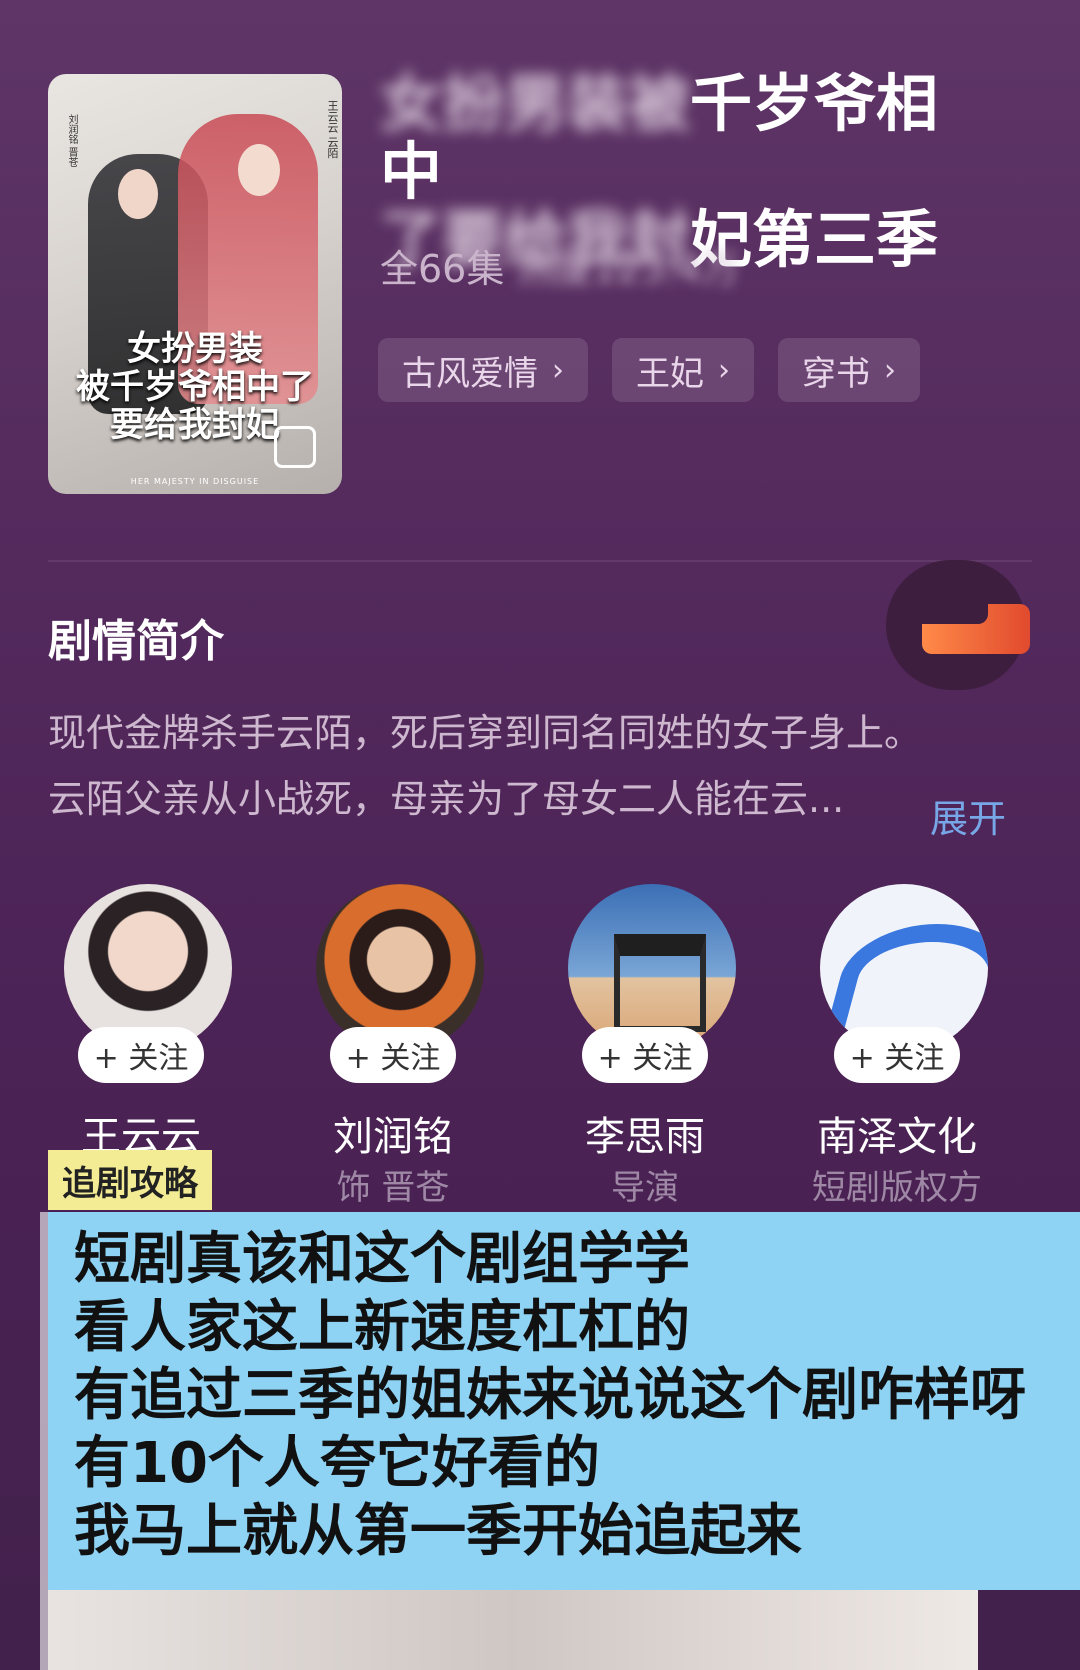  I want to click on cast-name: 刘润铭, so click(393, 1137).